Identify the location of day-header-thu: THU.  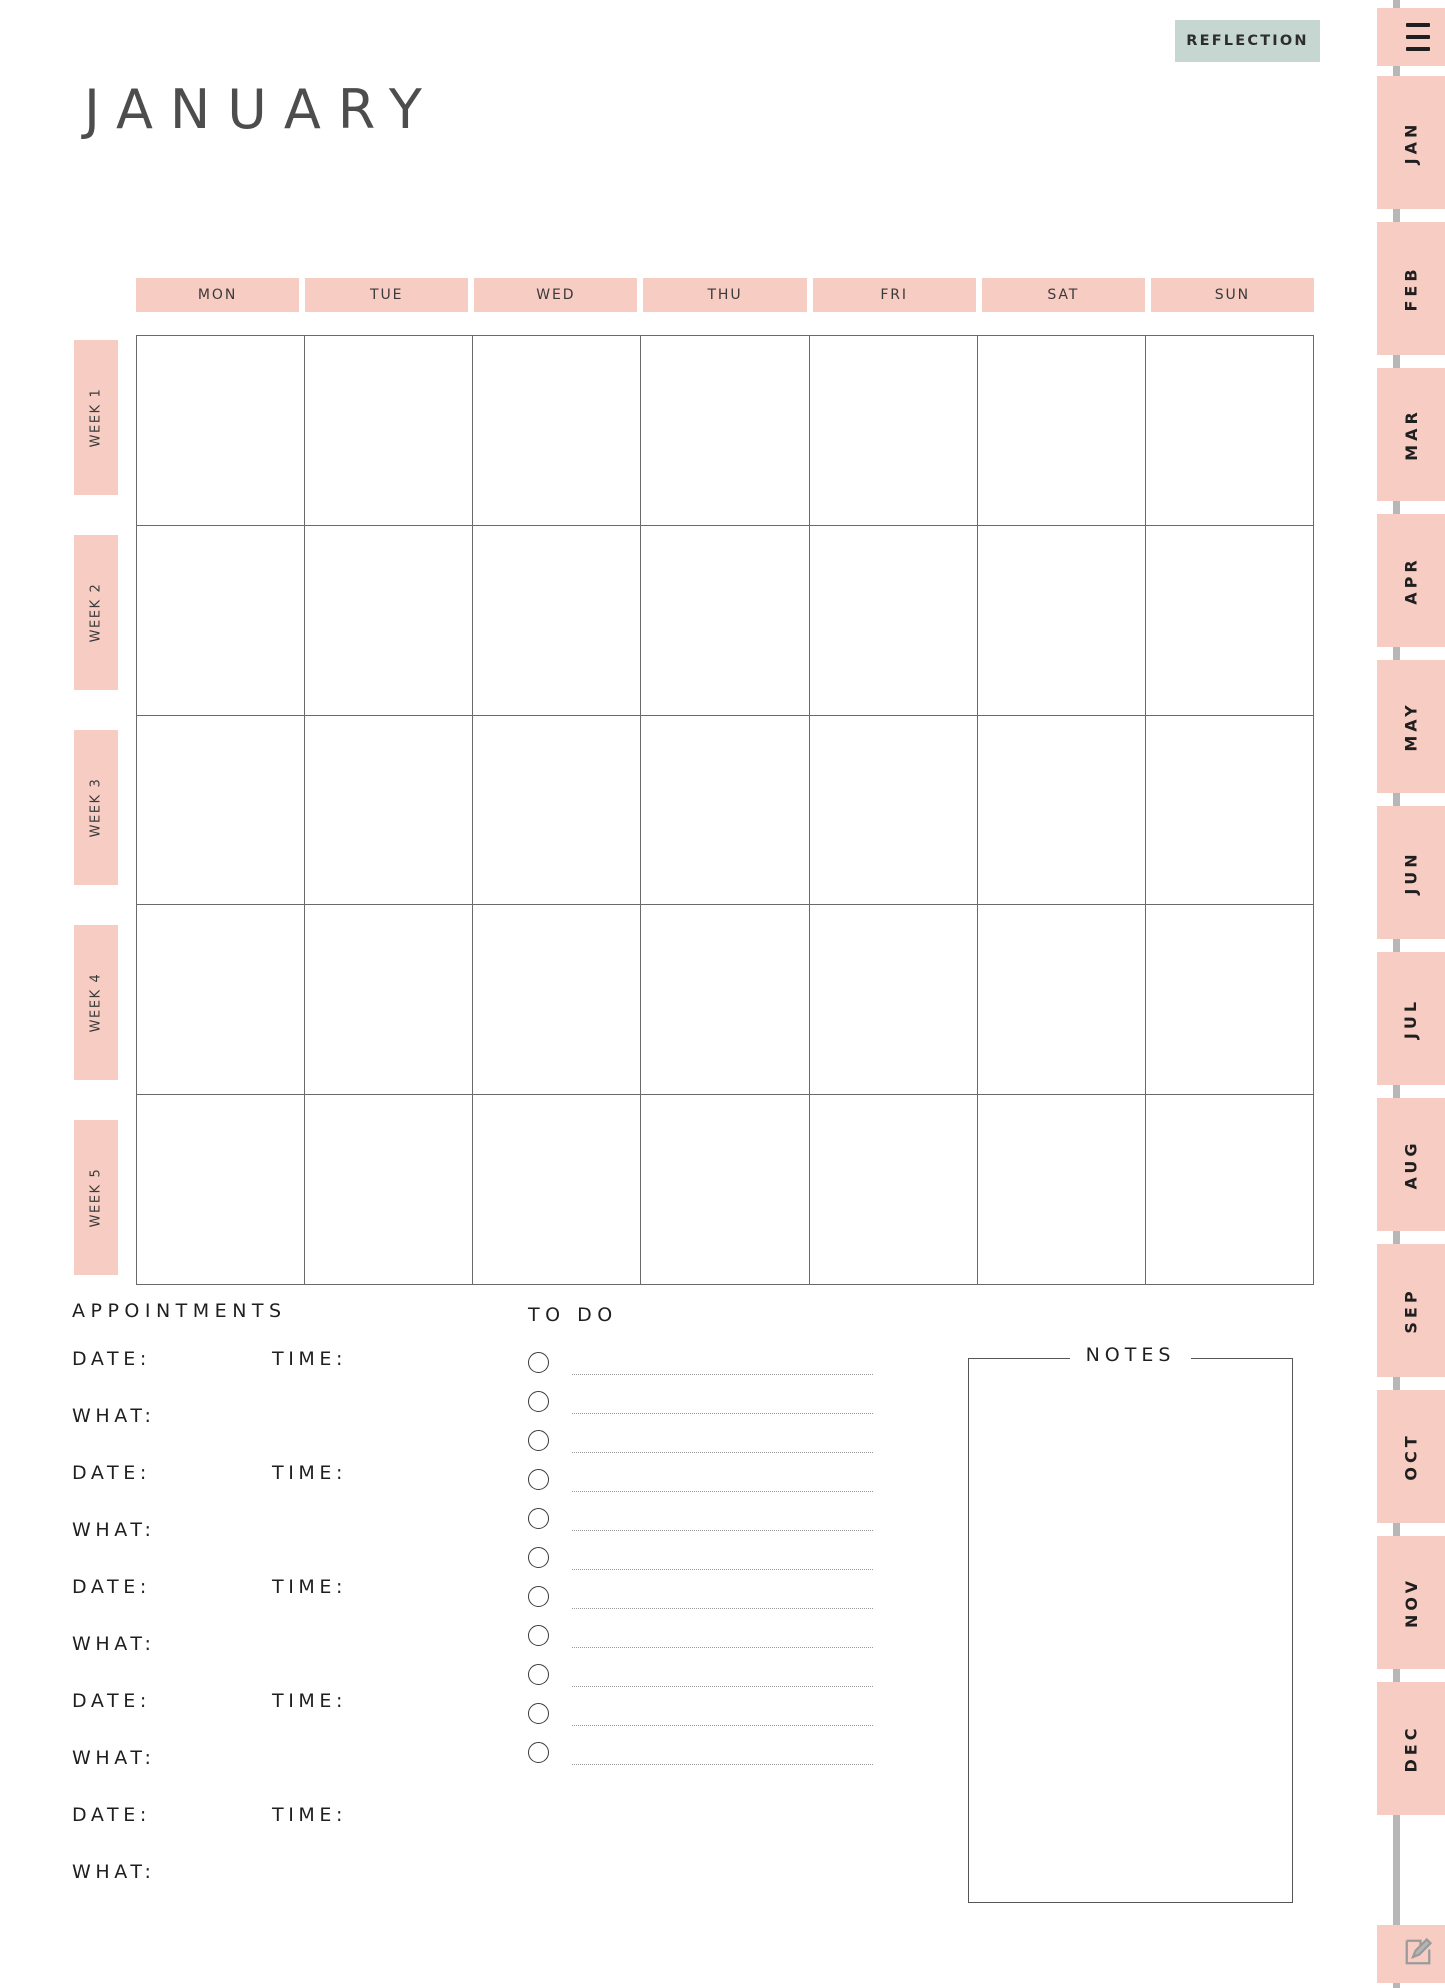
(725, 295).